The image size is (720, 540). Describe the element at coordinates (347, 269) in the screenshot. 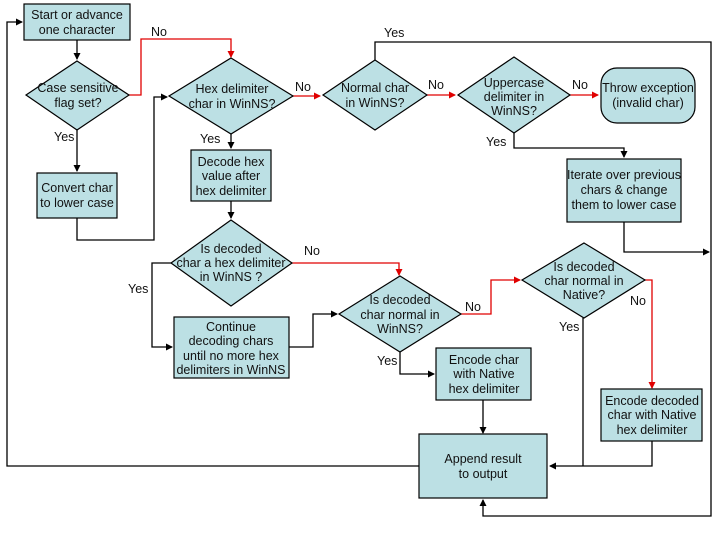

I see `edge-dechex-no` at that location.